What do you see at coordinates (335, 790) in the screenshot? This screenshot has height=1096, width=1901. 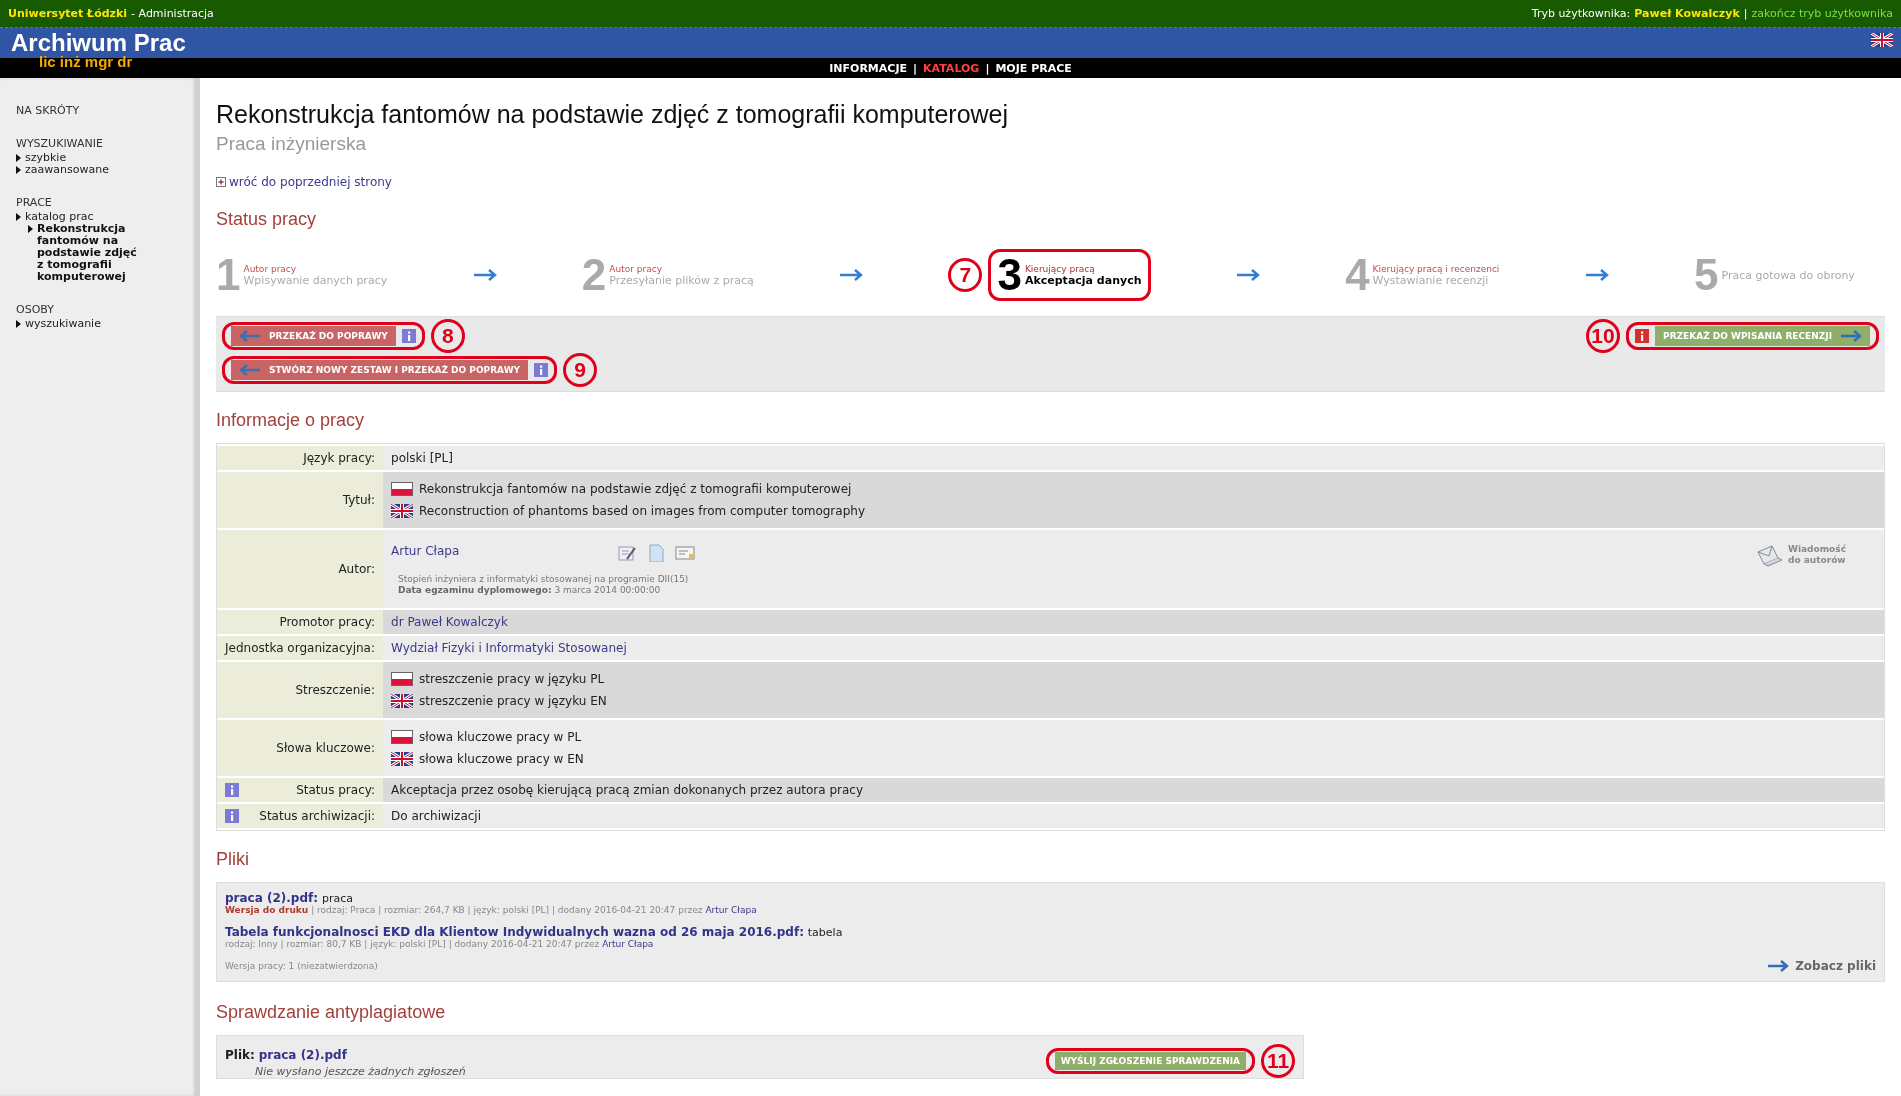 I see `row-label: Status pracy:` at bounding box center [335, 790].